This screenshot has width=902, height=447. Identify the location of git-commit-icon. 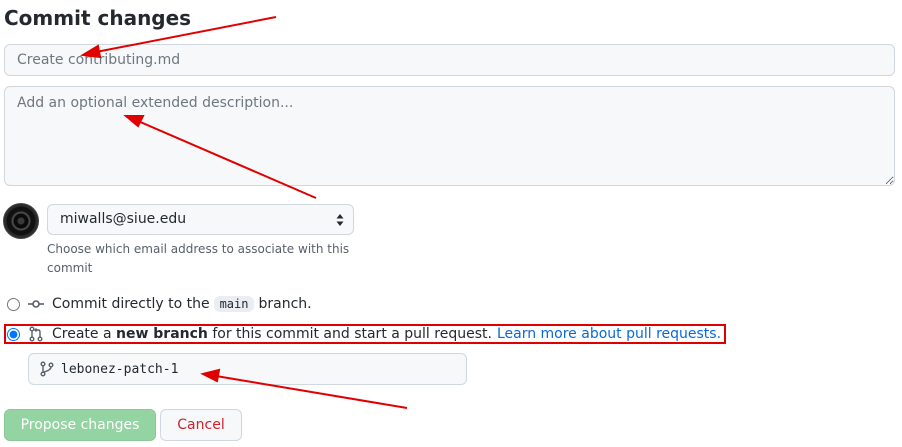
(36, 304).